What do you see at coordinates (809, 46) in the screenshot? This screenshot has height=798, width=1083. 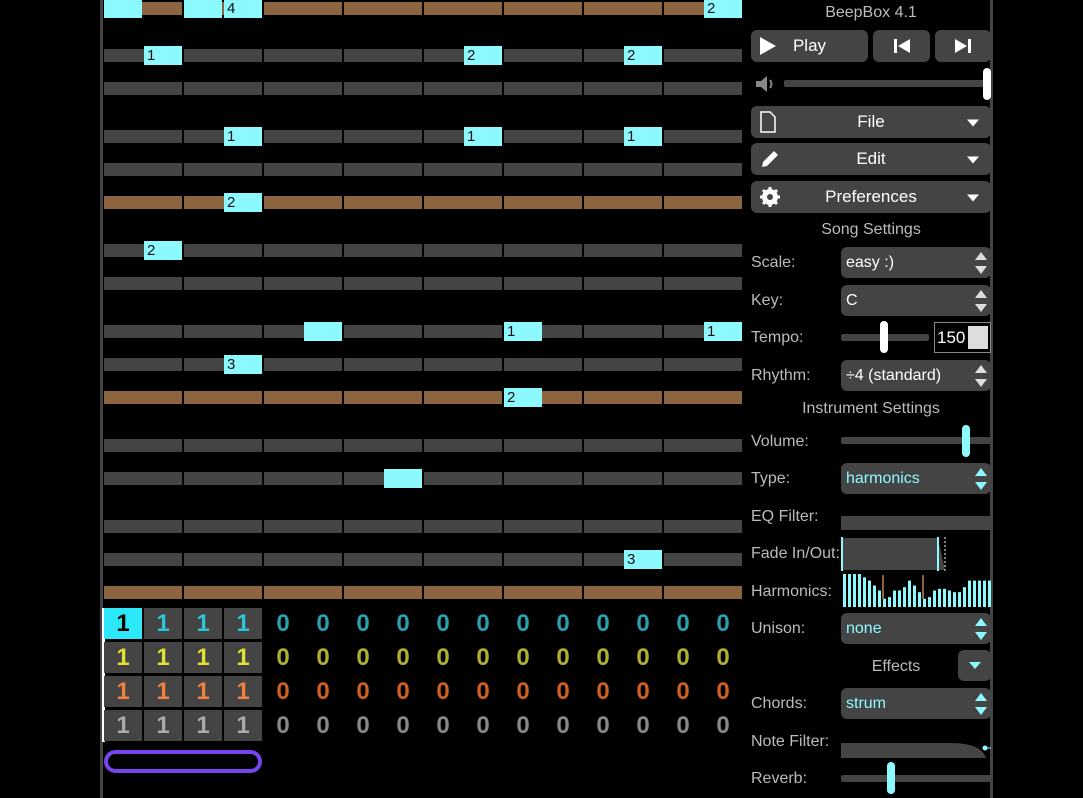 I see `play-button: Play` at bounding box center [809, 46].